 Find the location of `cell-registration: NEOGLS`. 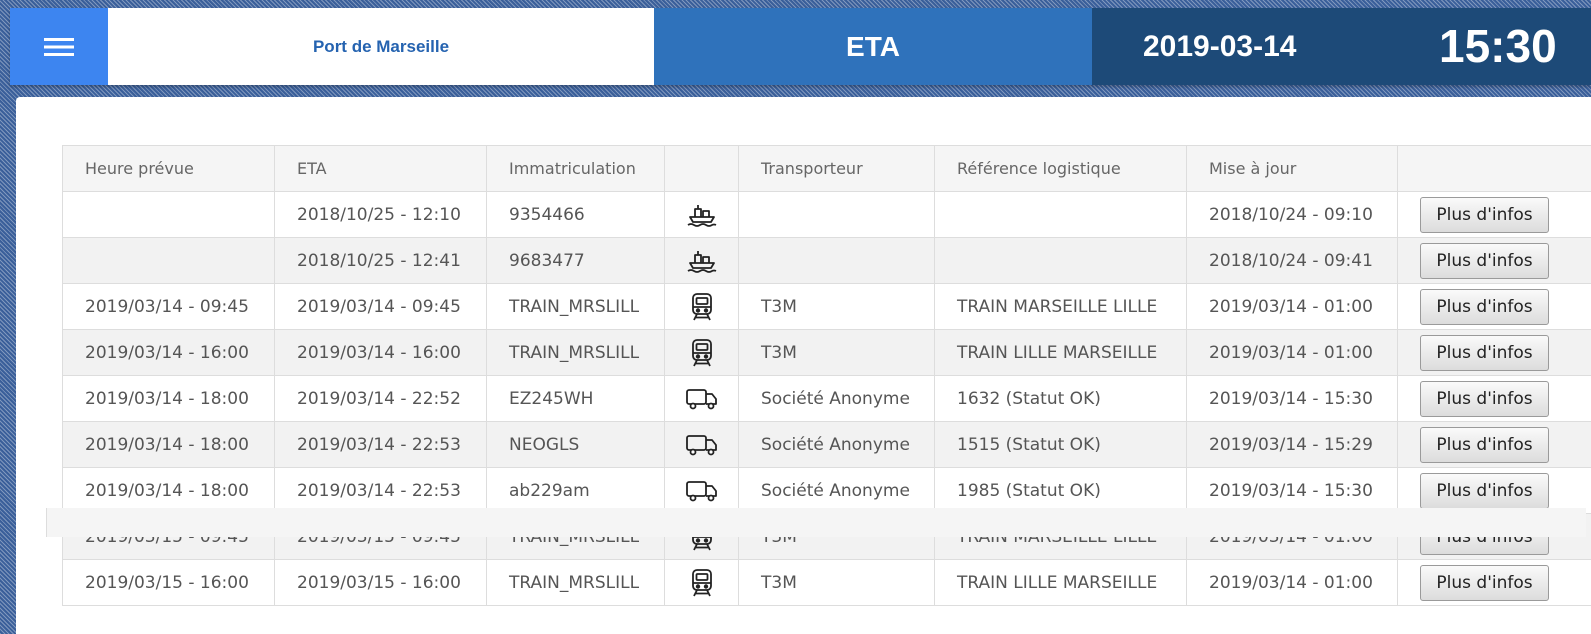

cell-registration: NEOGLS is located at coordinates (575, 444).